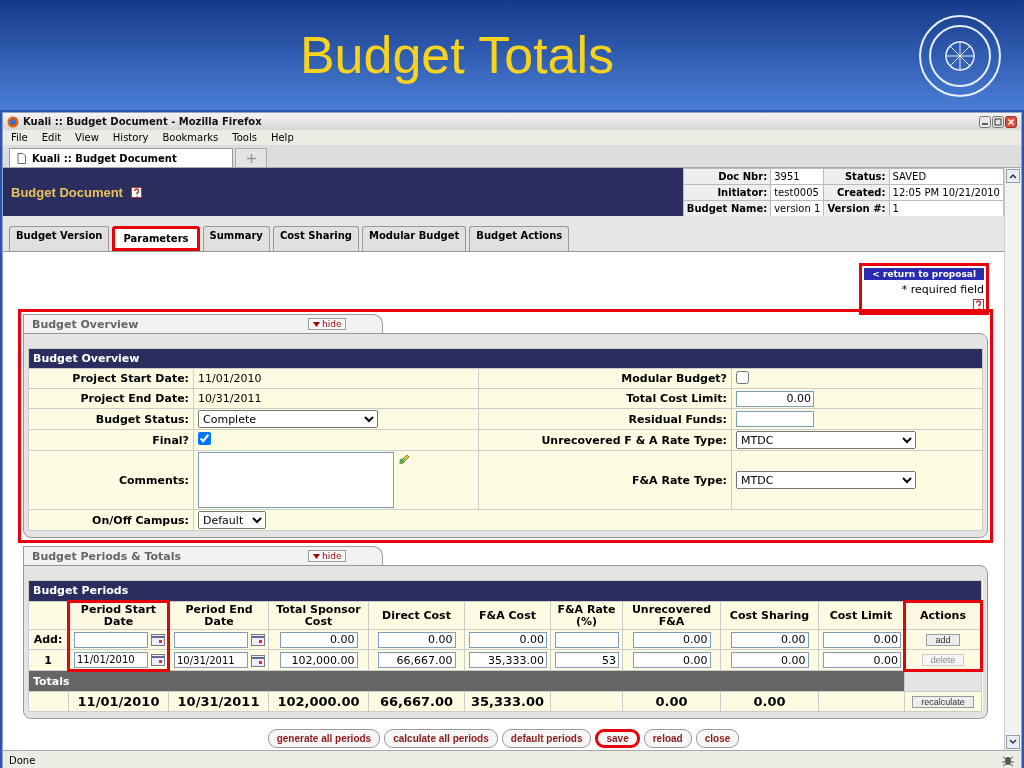  Describe the element at coordinates (1013, 176) in the screenshot. I see `scroll-up-icon` at that location.